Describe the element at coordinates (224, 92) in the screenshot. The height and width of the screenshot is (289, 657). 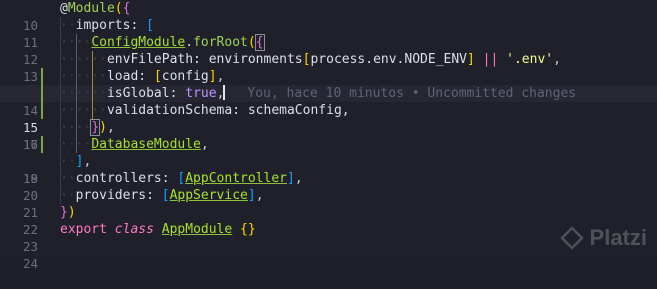
I see `text-cursor` at that location.